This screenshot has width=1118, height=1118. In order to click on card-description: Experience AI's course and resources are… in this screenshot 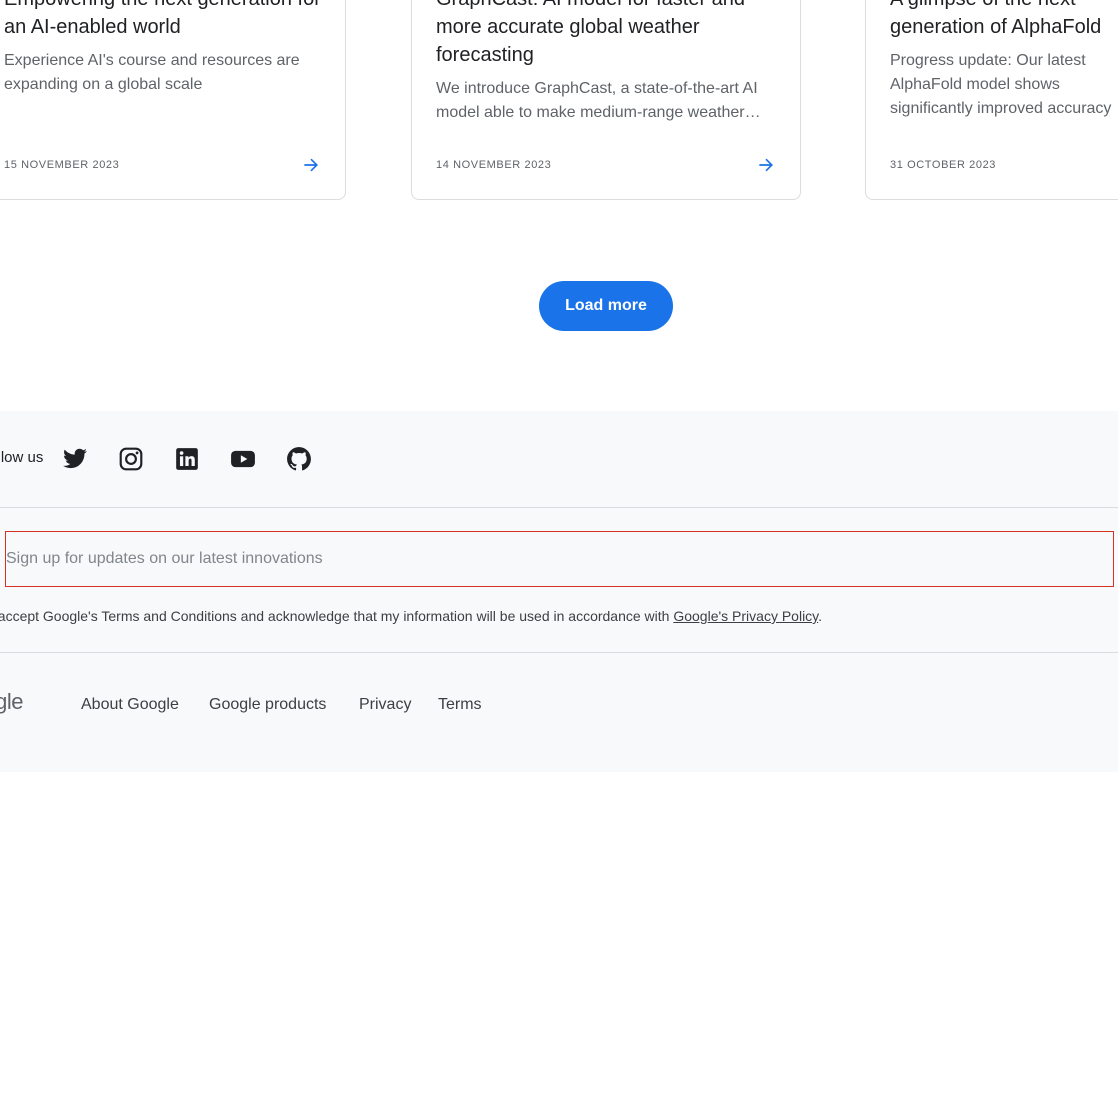, I will do `click(152, 72)`.